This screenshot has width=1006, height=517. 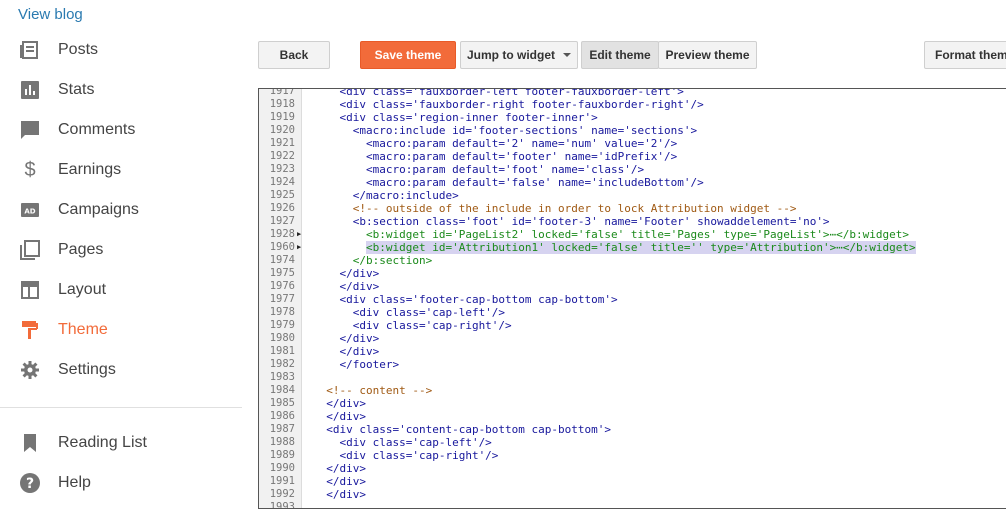 What do you see at coordinates (511, 55) in the screenshot?
I see `jump-to-widget-label: Jump to widget` at bounding box center [511, 55].